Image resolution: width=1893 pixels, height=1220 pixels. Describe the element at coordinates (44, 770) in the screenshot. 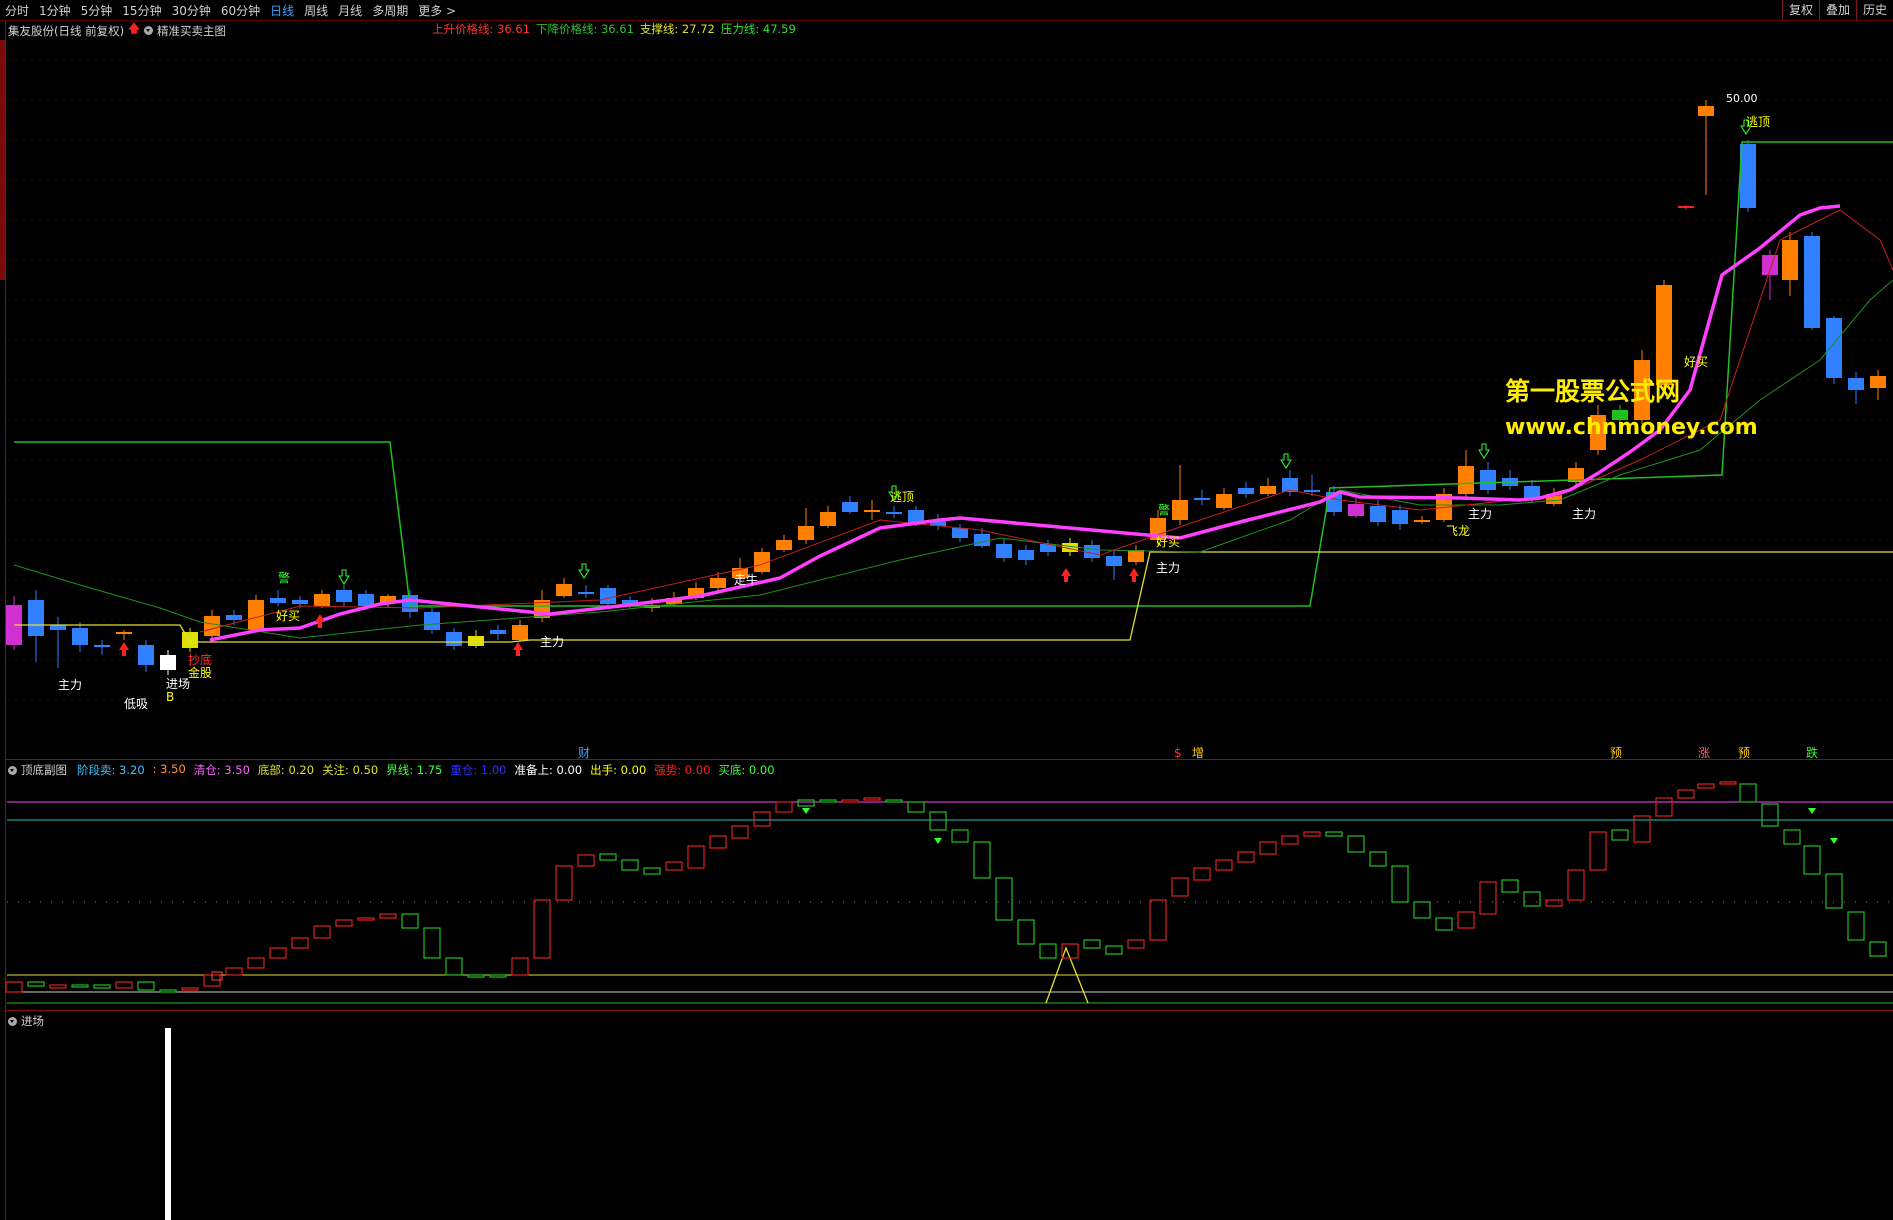

I see `sub-panel-title: 顶底副图` at that location.